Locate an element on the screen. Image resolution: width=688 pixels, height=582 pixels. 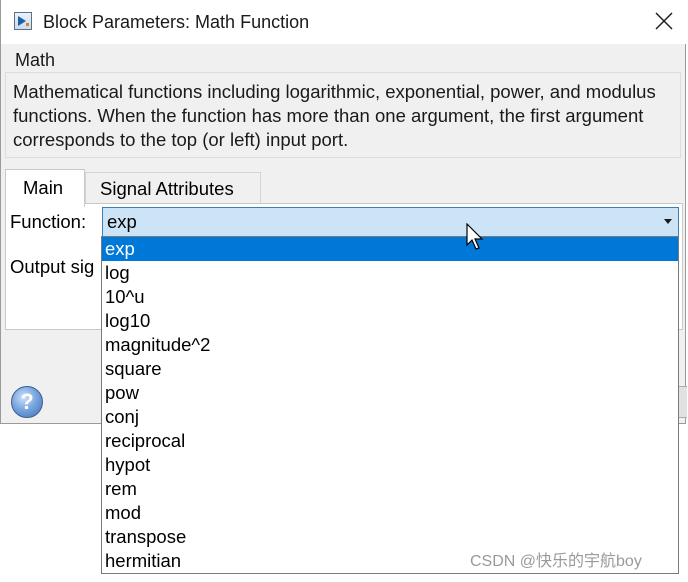
tab-signal-attributes: Signal Attributes is located at coordinates (173, 188).